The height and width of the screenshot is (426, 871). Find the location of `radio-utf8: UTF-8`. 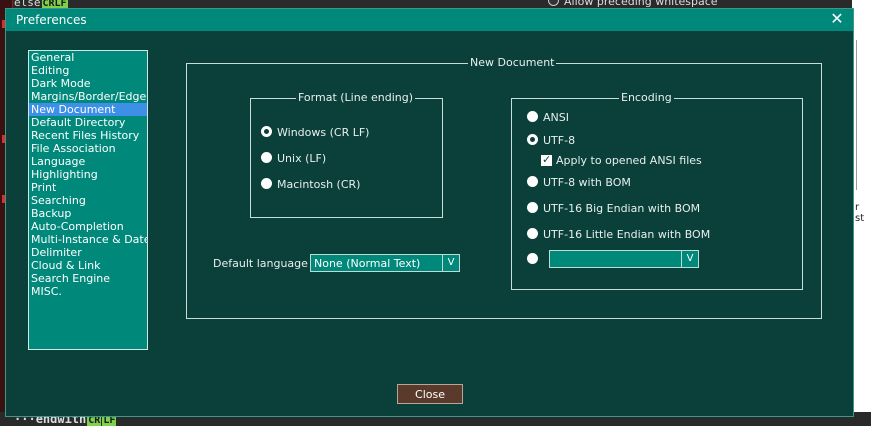

radio-utf8: UTF-8 is located at coordinates (551, 140).